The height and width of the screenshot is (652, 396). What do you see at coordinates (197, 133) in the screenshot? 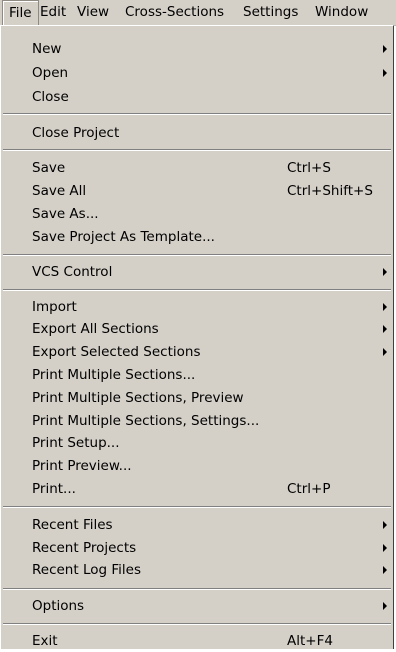
I see `menu-item-close-project: Close Project` at bounding box center [197, 133].